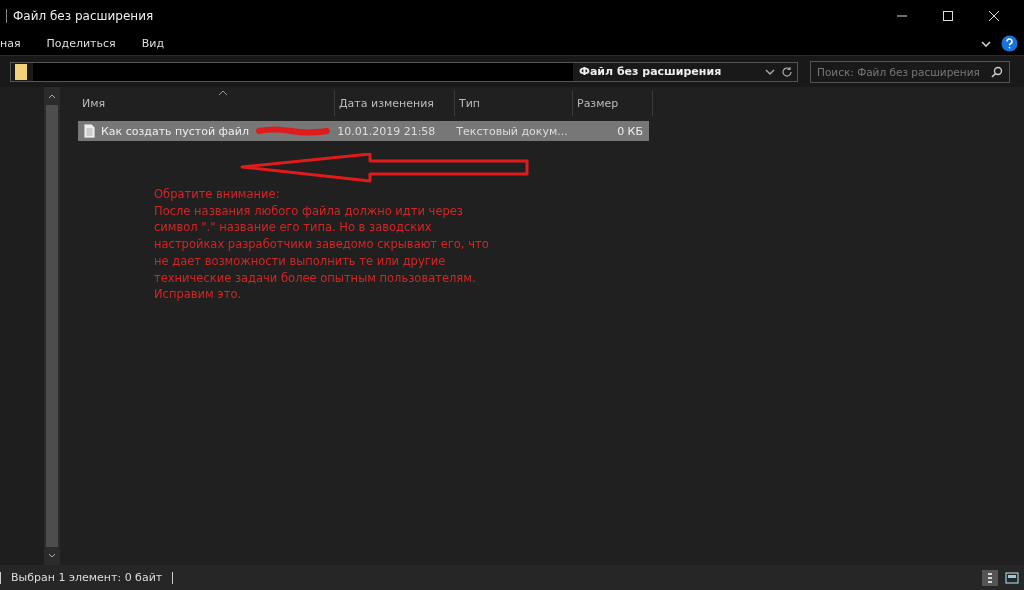 Image resolution: width=1024 pixels, height=590 pixels. Describe the element at coordinates (217, 194) in the screenshot. I see `annotation-text: Обратите внимание:` at that location.